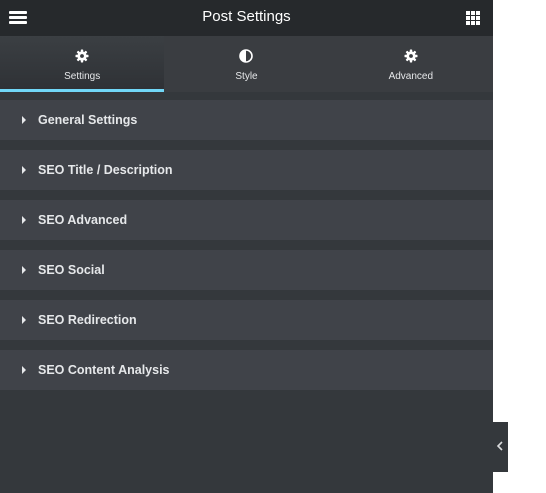 Image resolution: width=546 pixels, height=493 pixels. What do you see at coordinates (104, 370) in the screenshot?
I see `section-label: SEO Content Analysis` at bounding box center [104, 370].